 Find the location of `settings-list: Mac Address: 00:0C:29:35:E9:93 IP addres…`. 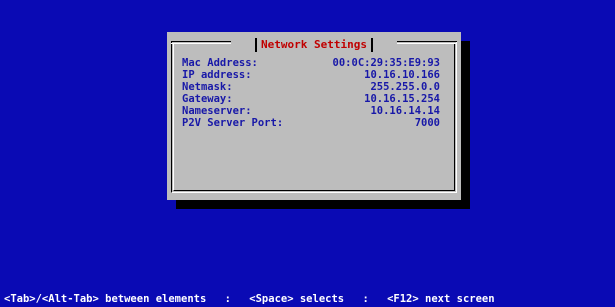

settings-list: Mac Address: 00:0C:29:35:E9:93 IP addres… is located at coordinates (313, 93).